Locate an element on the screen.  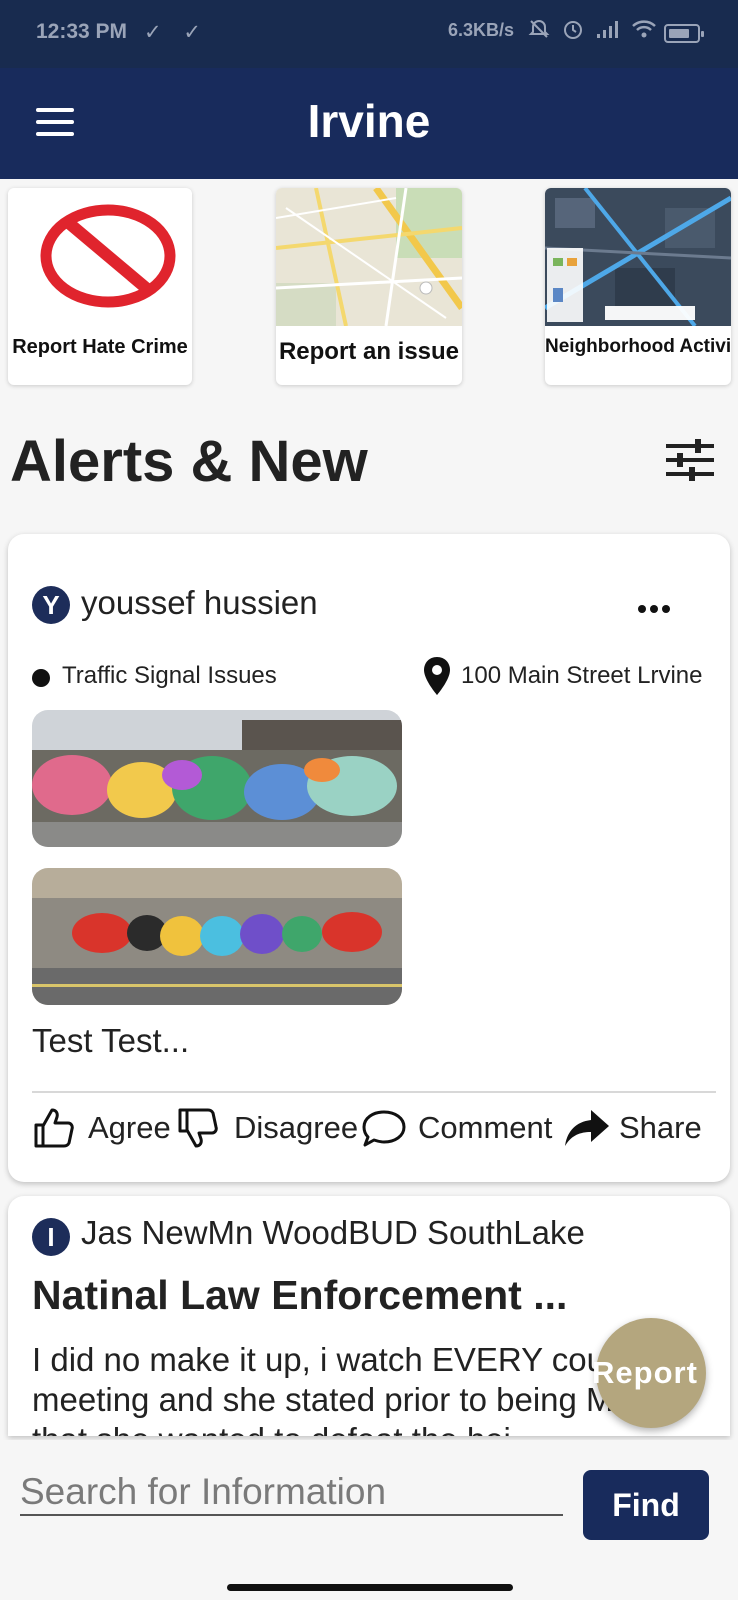
neighborhood-activity-tile: Neighborhood Activity is located at coordinates (638, 286).